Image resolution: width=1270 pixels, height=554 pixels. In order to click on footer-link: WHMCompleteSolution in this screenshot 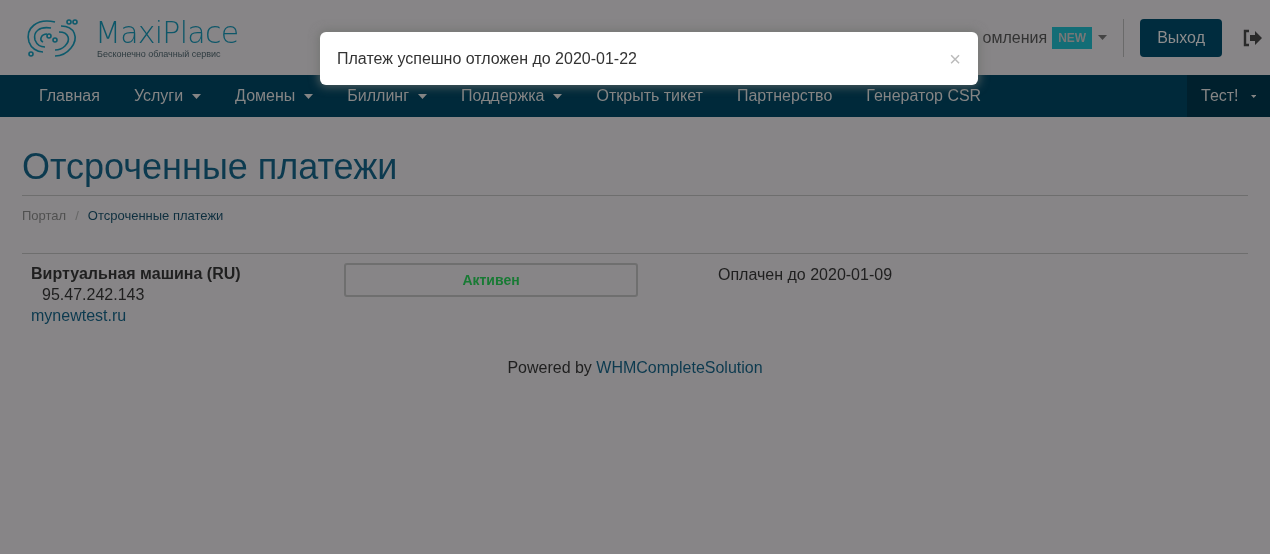, I will do `click(679, 367)`.